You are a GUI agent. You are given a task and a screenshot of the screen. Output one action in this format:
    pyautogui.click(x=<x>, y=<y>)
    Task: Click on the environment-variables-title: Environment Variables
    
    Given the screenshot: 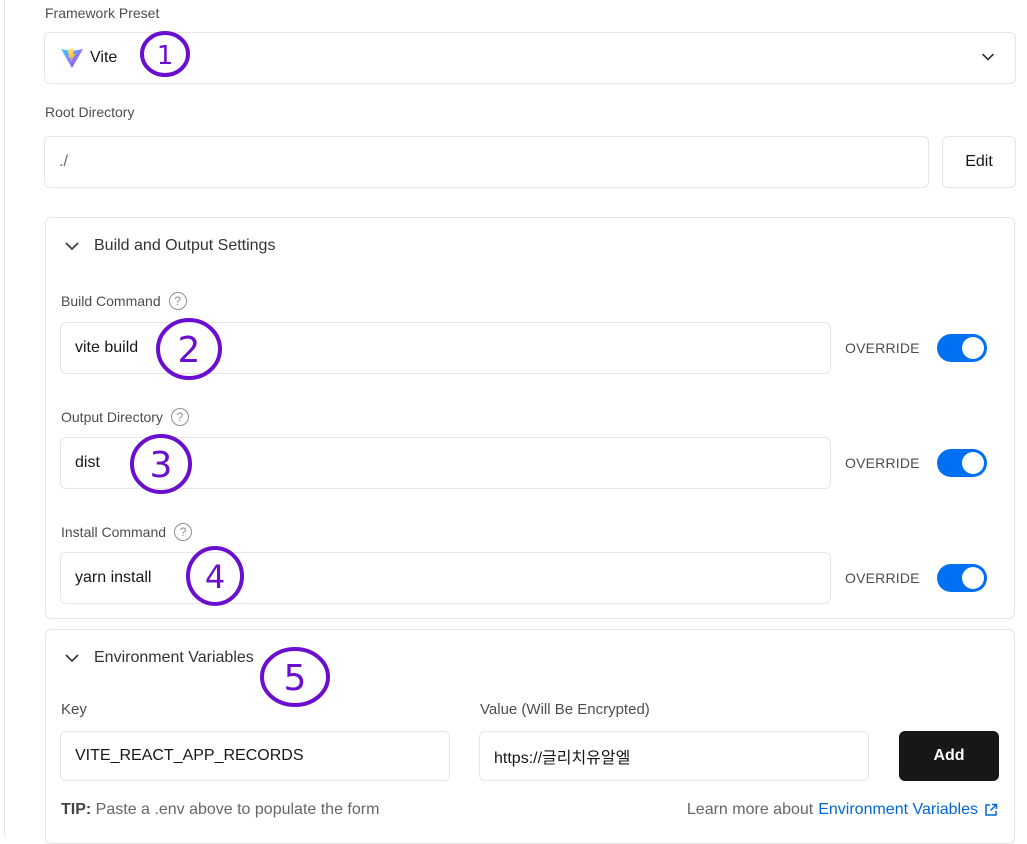 What is the action you would take?
    pyautogui.click(x=174, y=657)
    